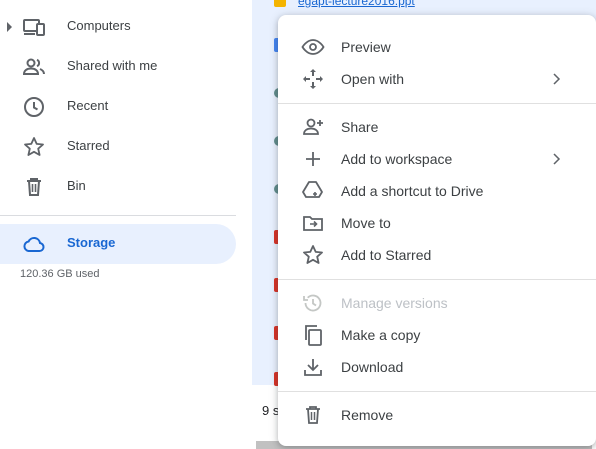  I want to click on slides-file-icon, so click(280, 3).